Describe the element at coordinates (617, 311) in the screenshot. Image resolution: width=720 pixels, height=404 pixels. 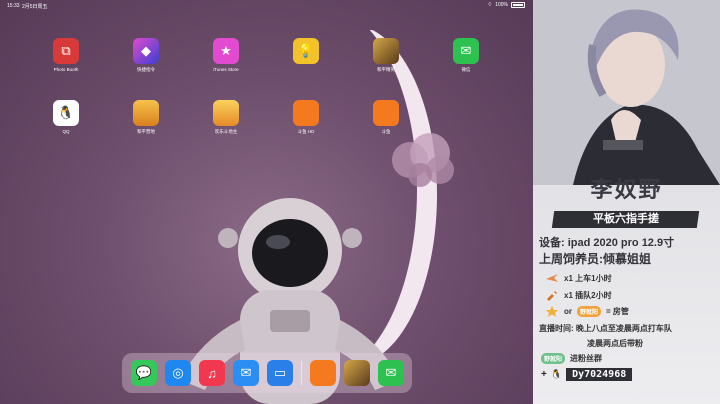
I see `room-admin-text: = 房管` at that location.